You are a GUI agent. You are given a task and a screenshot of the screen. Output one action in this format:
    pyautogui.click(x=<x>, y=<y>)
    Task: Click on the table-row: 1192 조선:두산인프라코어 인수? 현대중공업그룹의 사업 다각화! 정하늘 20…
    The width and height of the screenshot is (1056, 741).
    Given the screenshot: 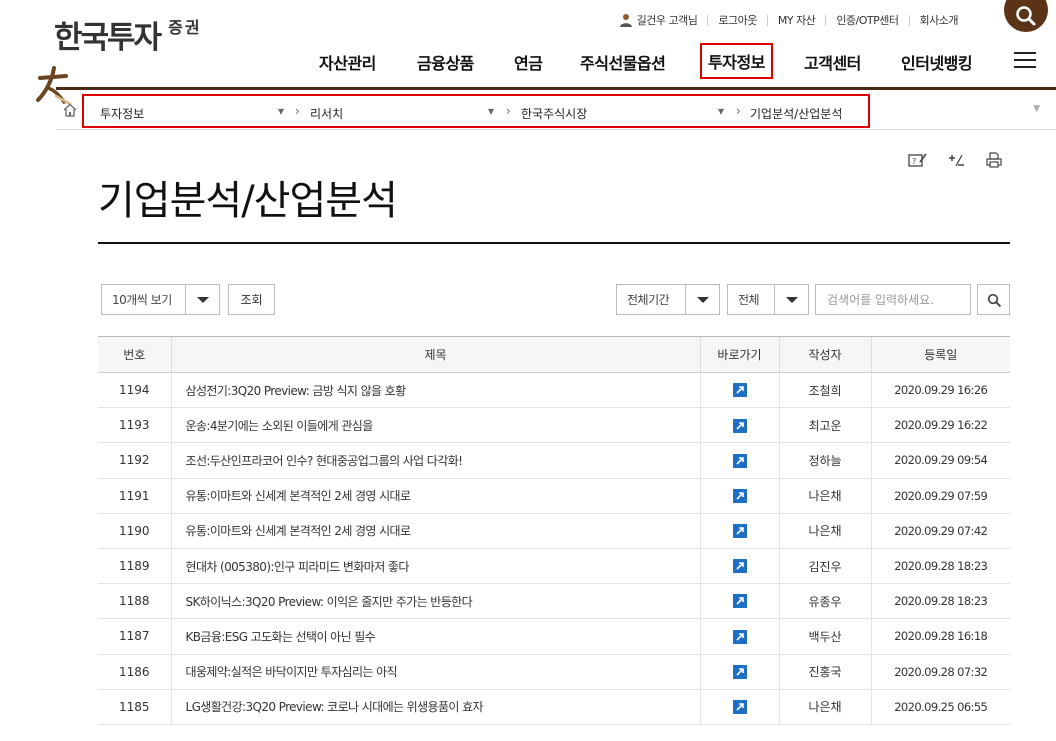 What is the action you would take?
    pyautogui.click(x=554, y=460)
    